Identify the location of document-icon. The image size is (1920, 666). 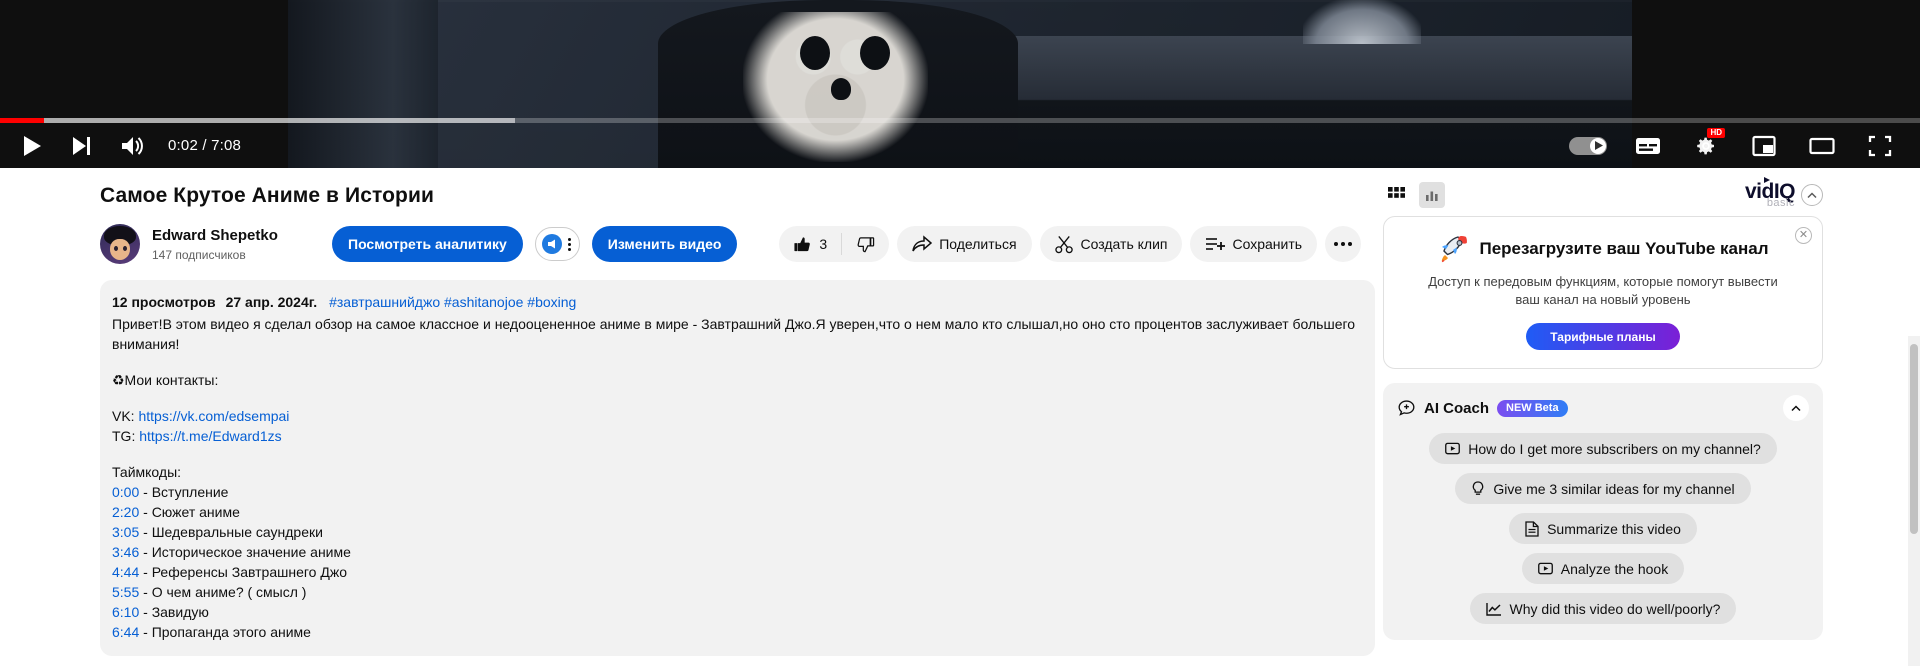
(1532, 528).